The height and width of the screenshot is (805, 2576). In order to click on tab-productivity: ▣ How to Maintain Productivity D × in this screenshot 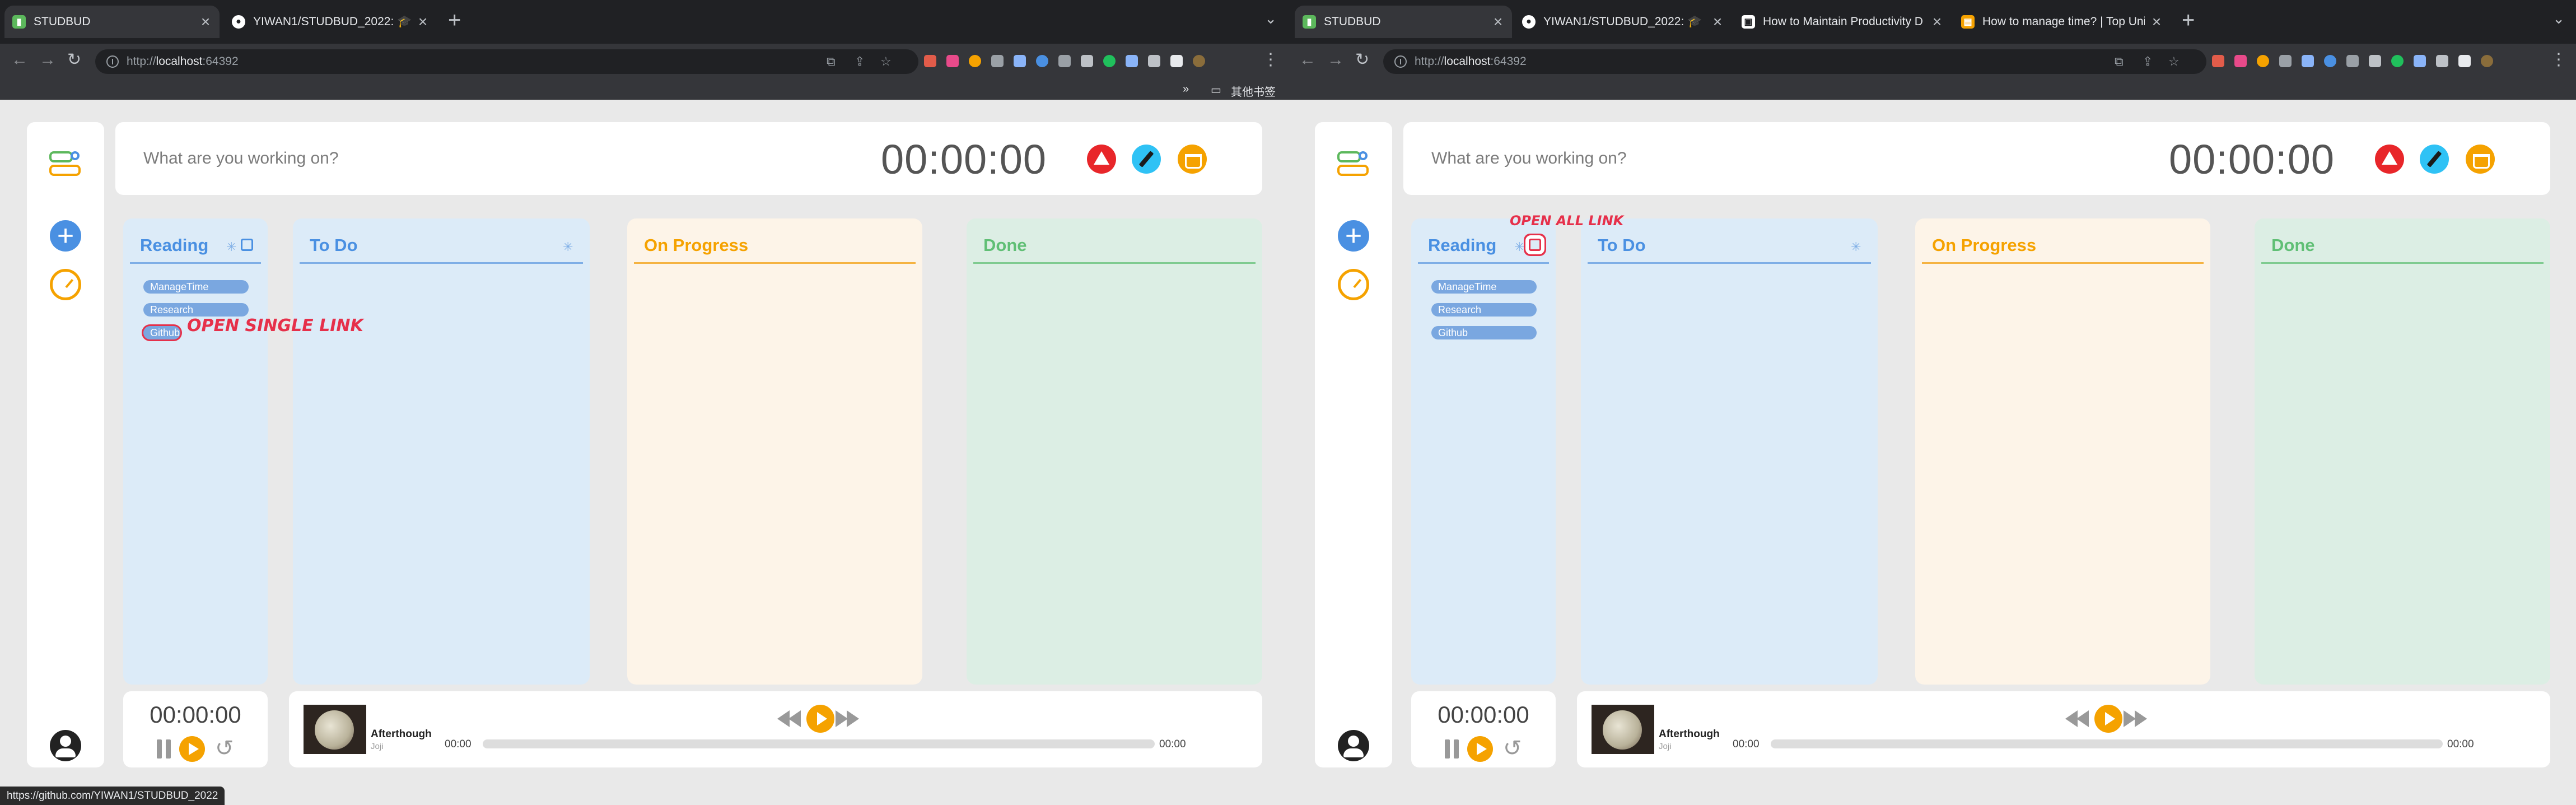, I will do `click(1843, 22)`.